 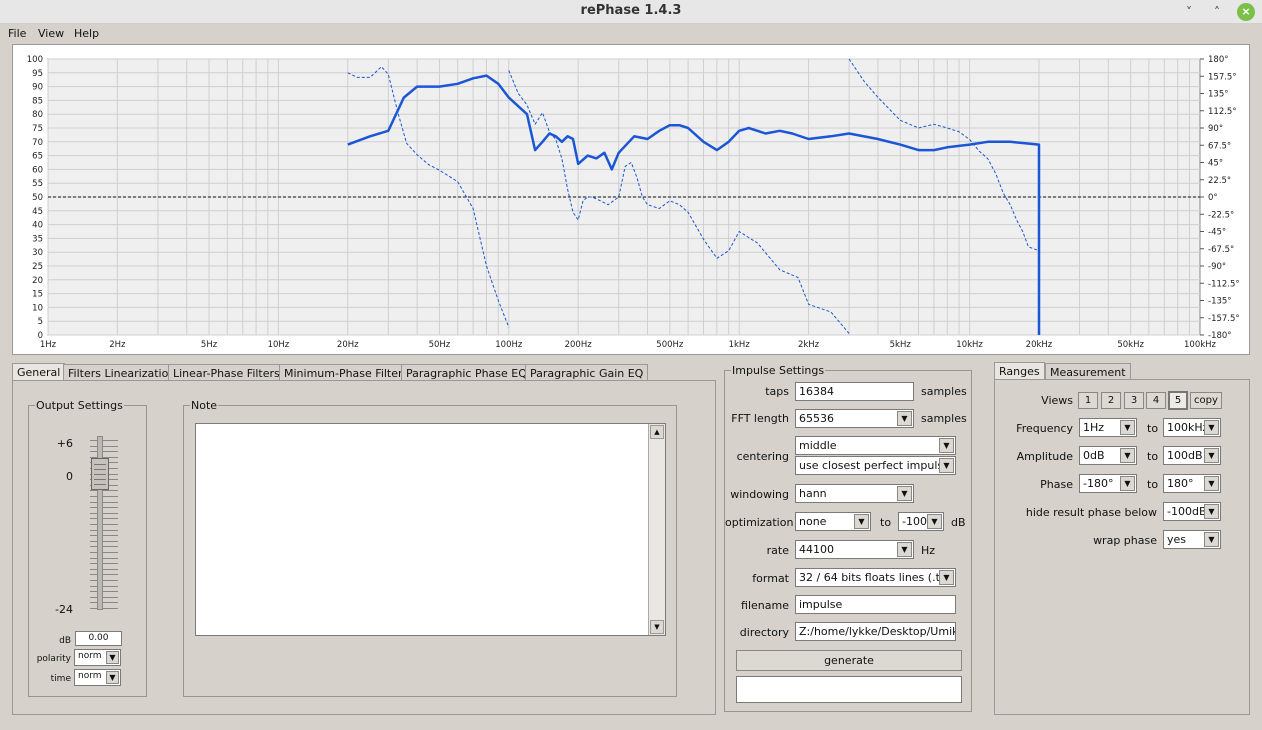 What do you see at coordinates (1192, 539) in the screenshot?
I see `wrap-phase-select: yes ▼` at bounding box center [1192, 539].